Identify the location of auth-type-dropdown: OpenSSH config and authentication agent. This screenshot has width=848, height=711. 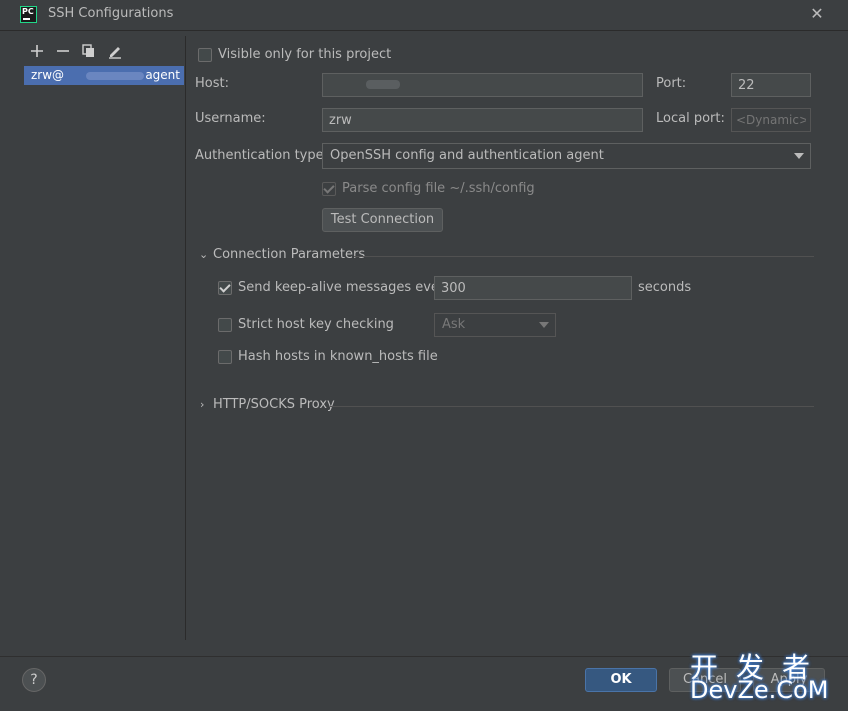
(566, 156).